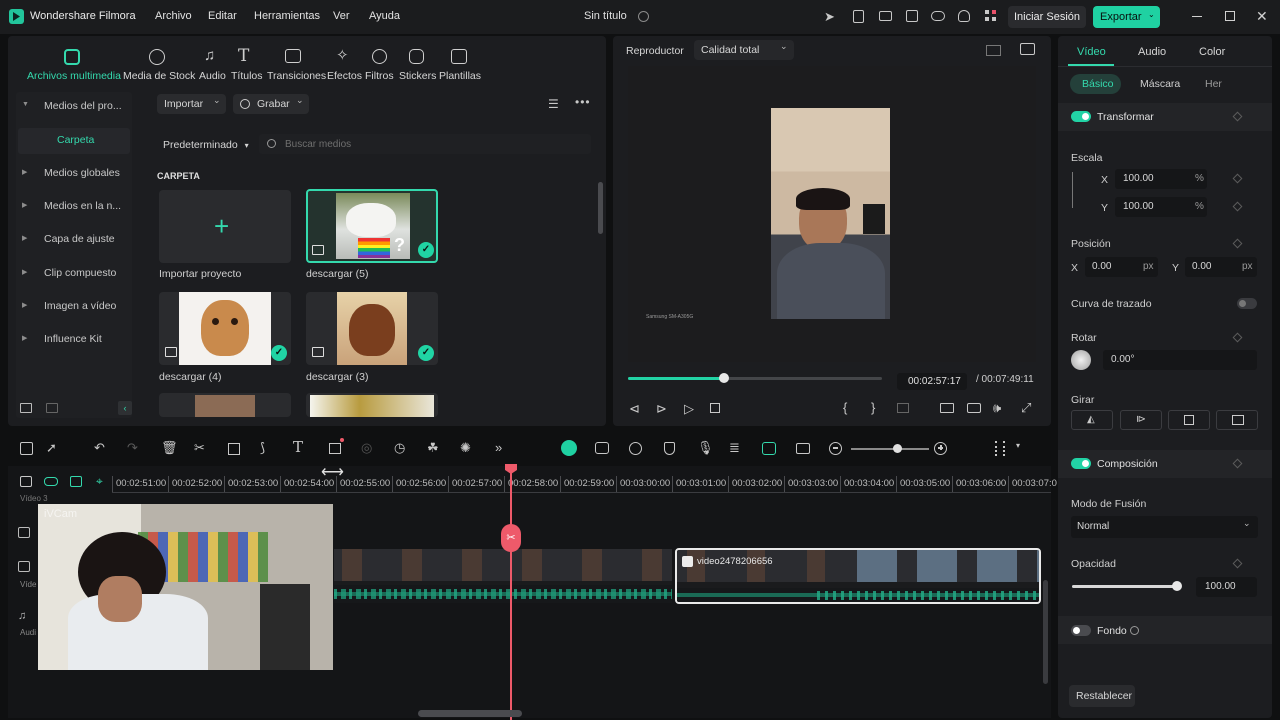  What do you see at coordinates (262, 448) in the screenshot?
I see `speed-icon: ⟆` at bounding box center [262, 448].